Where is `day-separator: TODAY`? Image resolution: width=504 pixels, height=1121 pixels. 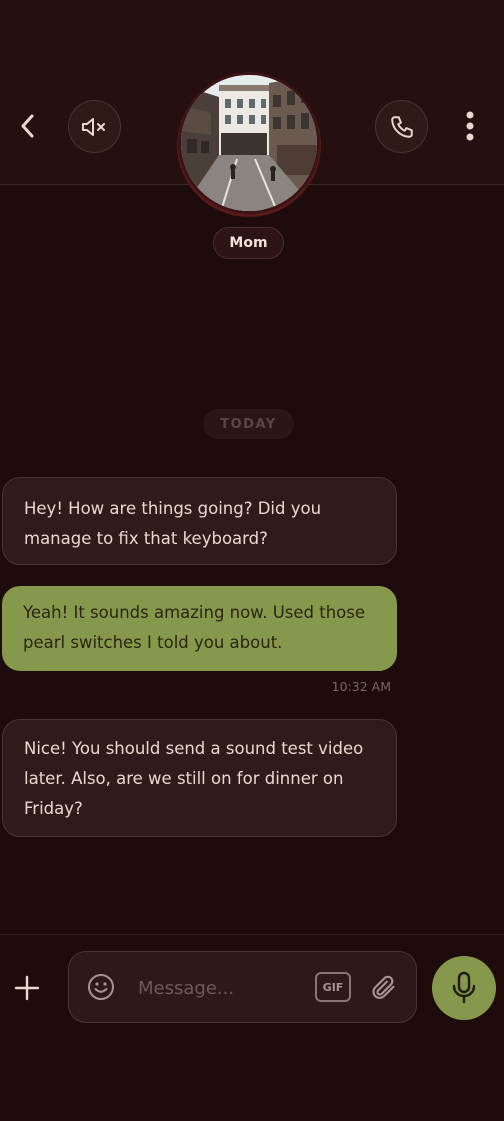 day-separator: TODAY is located at coordinates (248, 424).